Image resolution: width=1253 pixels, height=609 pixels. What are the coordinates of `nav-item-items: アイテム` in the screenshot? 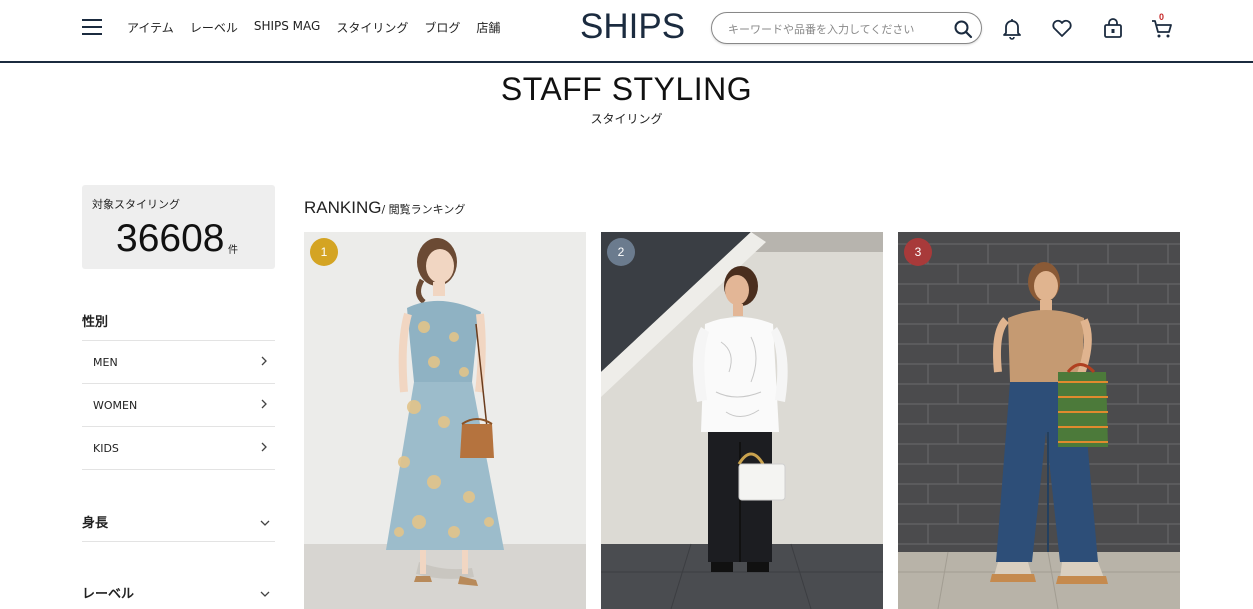 It's located at (150, 27).